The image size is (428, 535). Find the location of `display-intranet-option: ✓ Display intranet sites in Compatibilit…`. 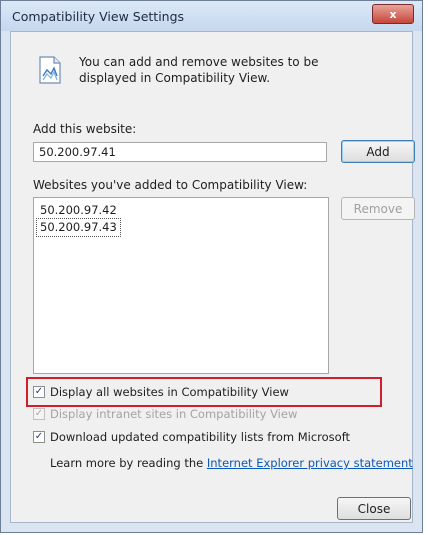

display-intranet-option: ✓ Display intranet sites in Compatibilit… is located at coordinates (165, 414).